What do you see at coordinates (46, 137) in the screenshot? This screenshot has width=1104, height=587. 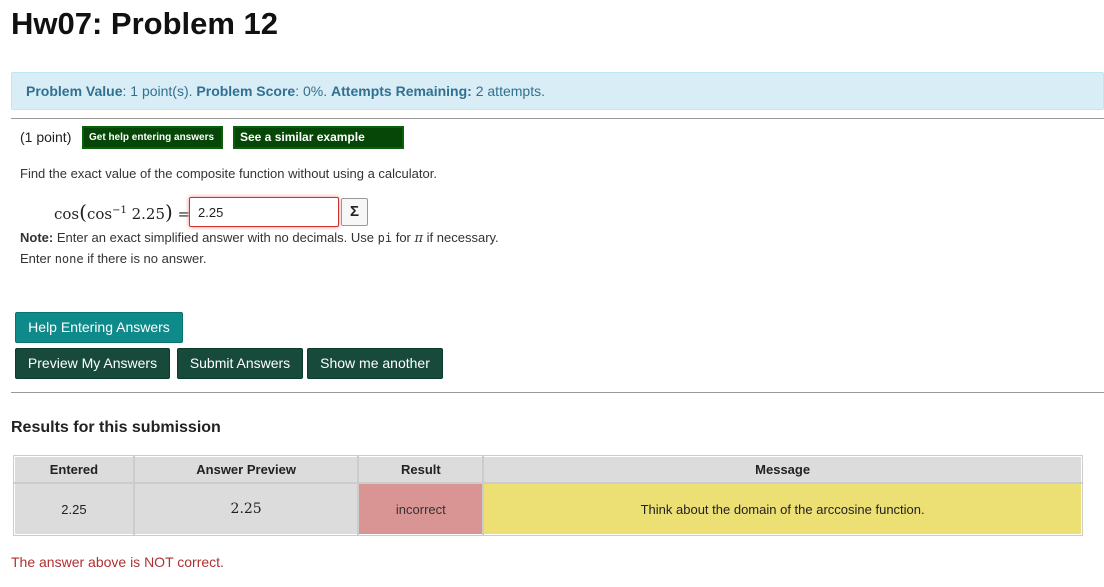 I see `points-label: (1 point)` at bounding box center [46, 137].